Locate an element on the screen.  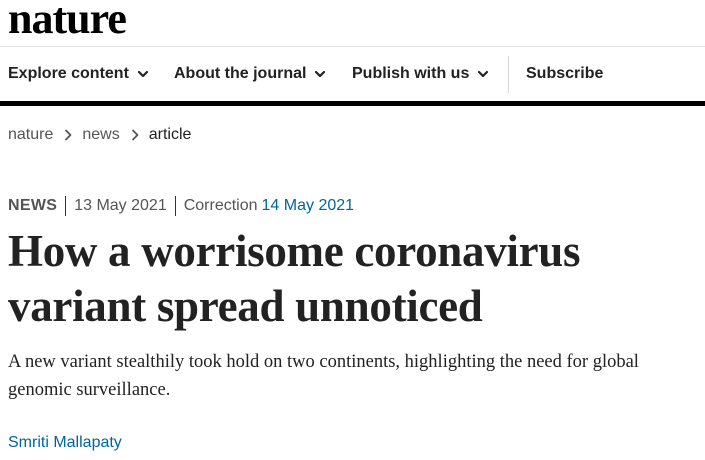
subscribe-link: Subscribe is located at coordinates (564, 74).